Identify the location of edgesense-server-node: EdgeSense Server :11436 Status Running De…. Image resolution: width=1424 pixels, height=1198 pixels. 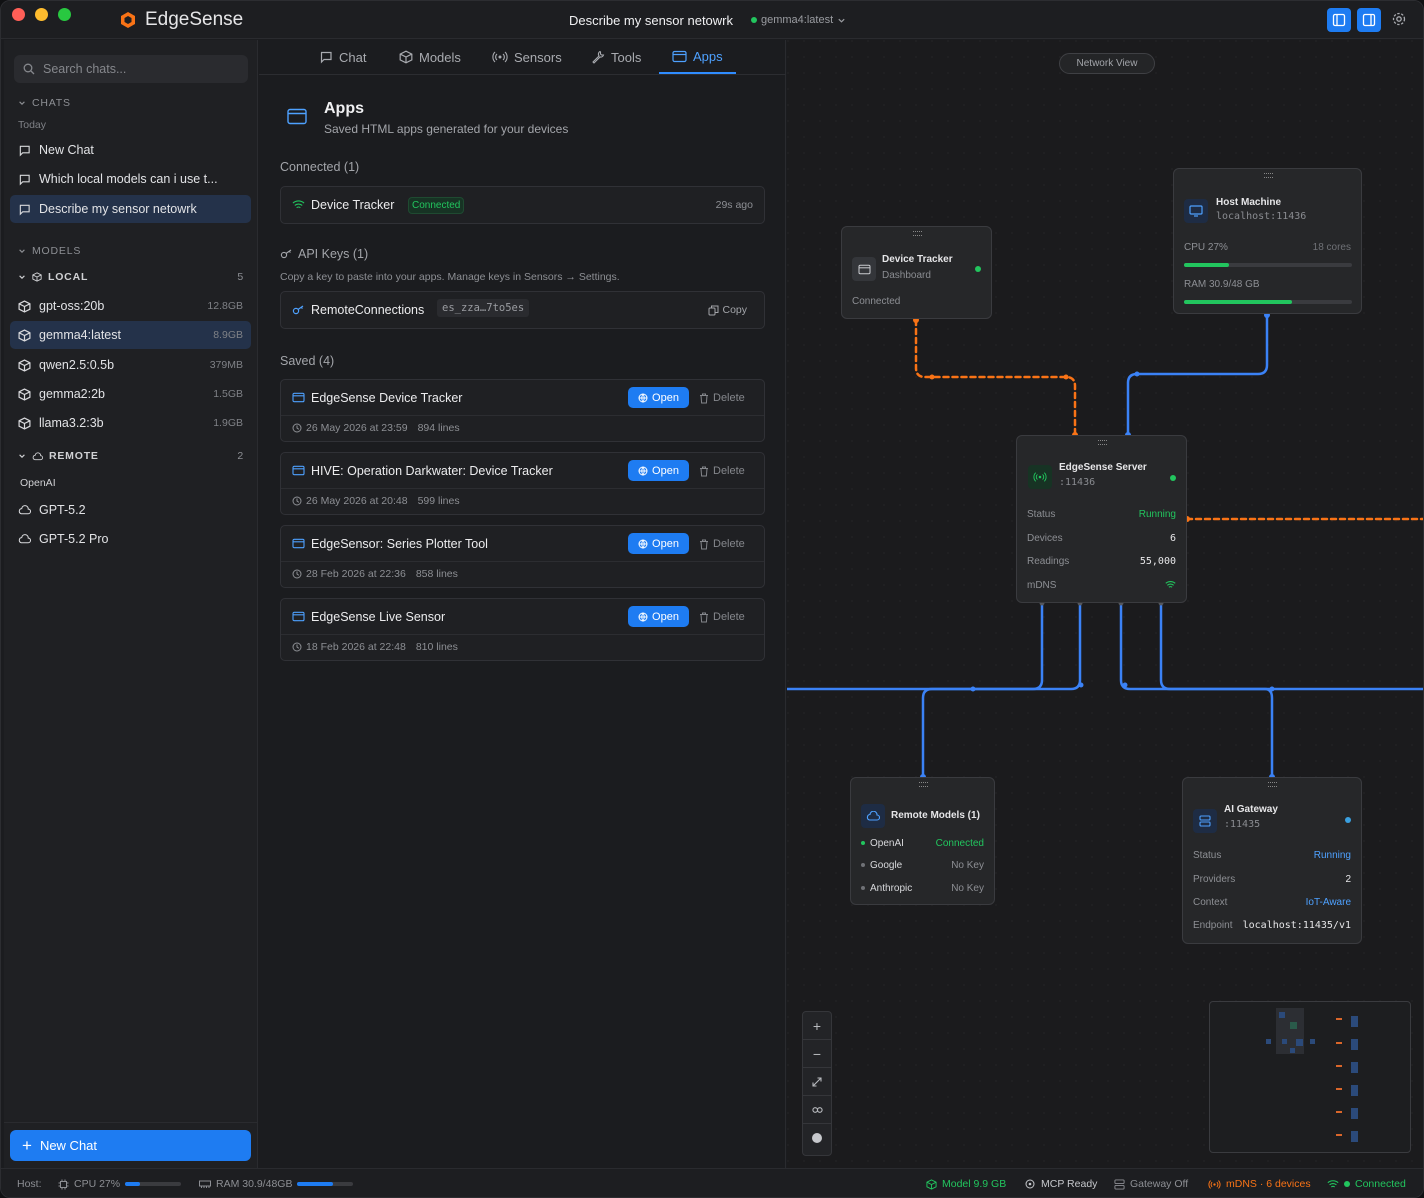
(1101, 519).